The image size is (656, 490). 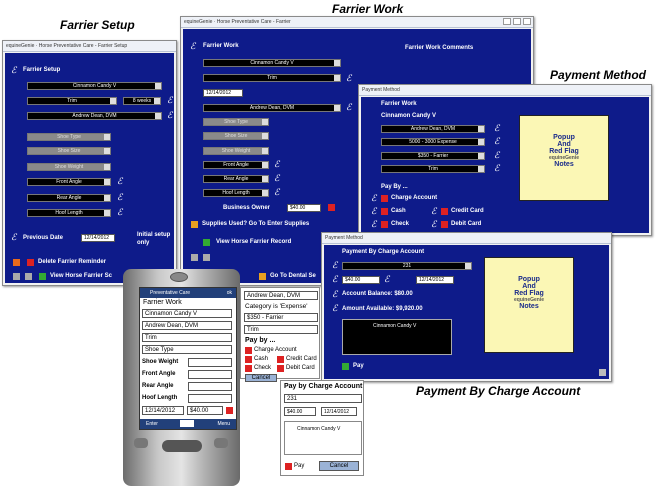 I want to click on charge-account-select: 231, so click(x=407, y=266).